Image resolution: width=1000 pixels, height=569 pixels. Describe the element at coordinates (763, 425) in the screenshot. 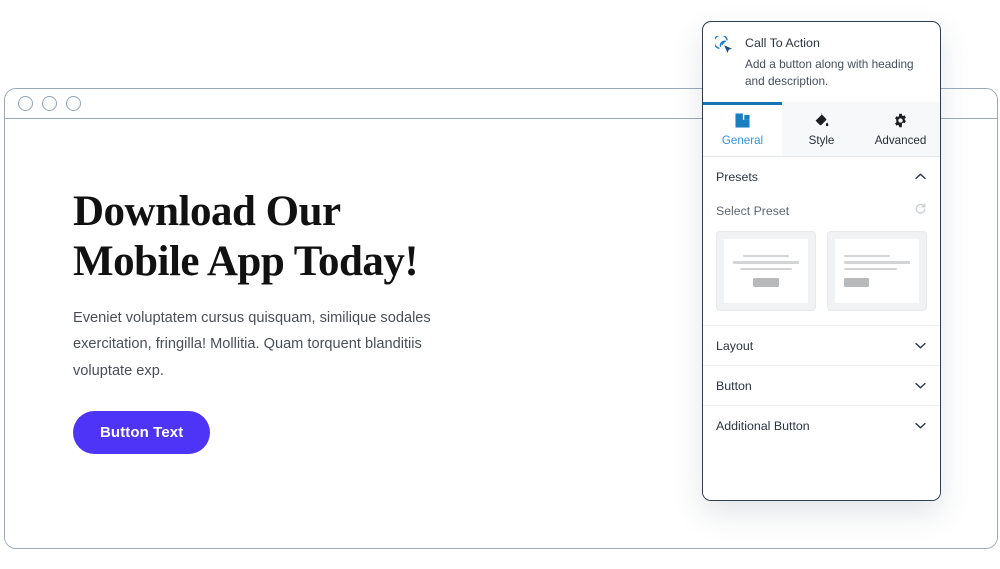

I see `section-additional-button-label: Additional Button` at that location.